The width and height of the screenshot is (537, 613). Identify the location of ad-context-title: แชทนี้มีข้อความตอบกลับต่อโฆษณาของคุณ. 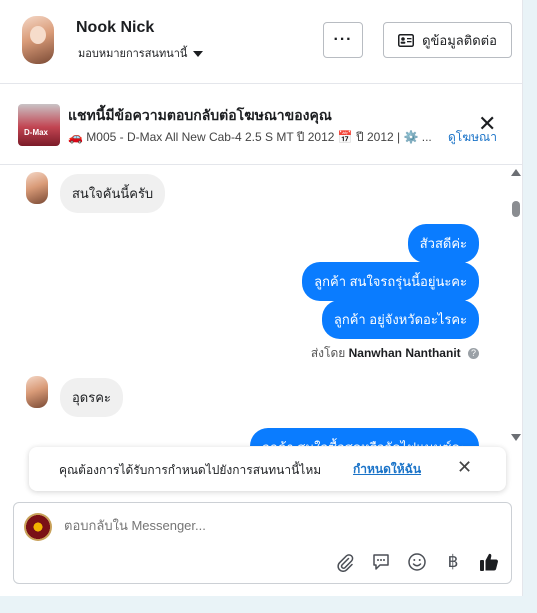
(200, 115).